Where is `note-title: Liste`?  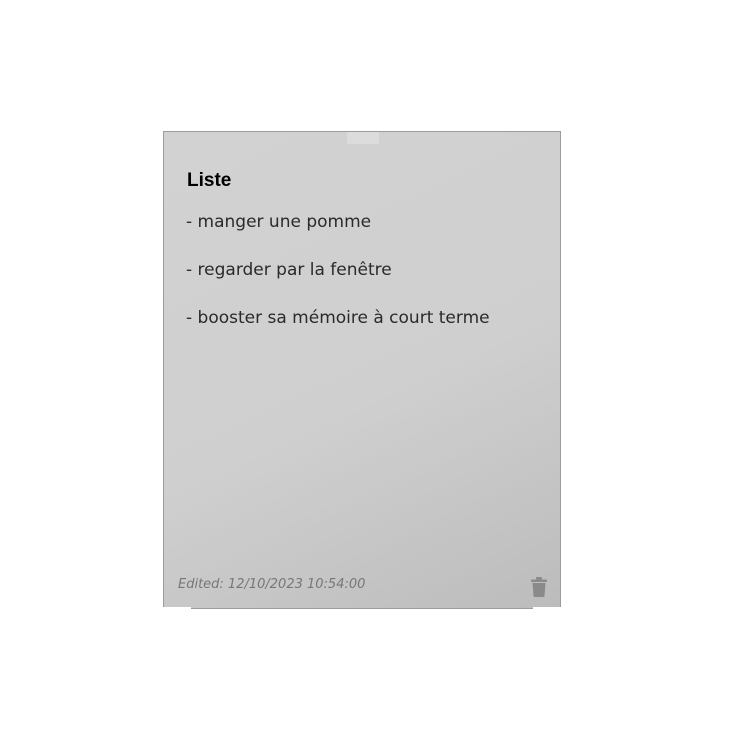
note-title: Liste is located at coordinates (209, 181).